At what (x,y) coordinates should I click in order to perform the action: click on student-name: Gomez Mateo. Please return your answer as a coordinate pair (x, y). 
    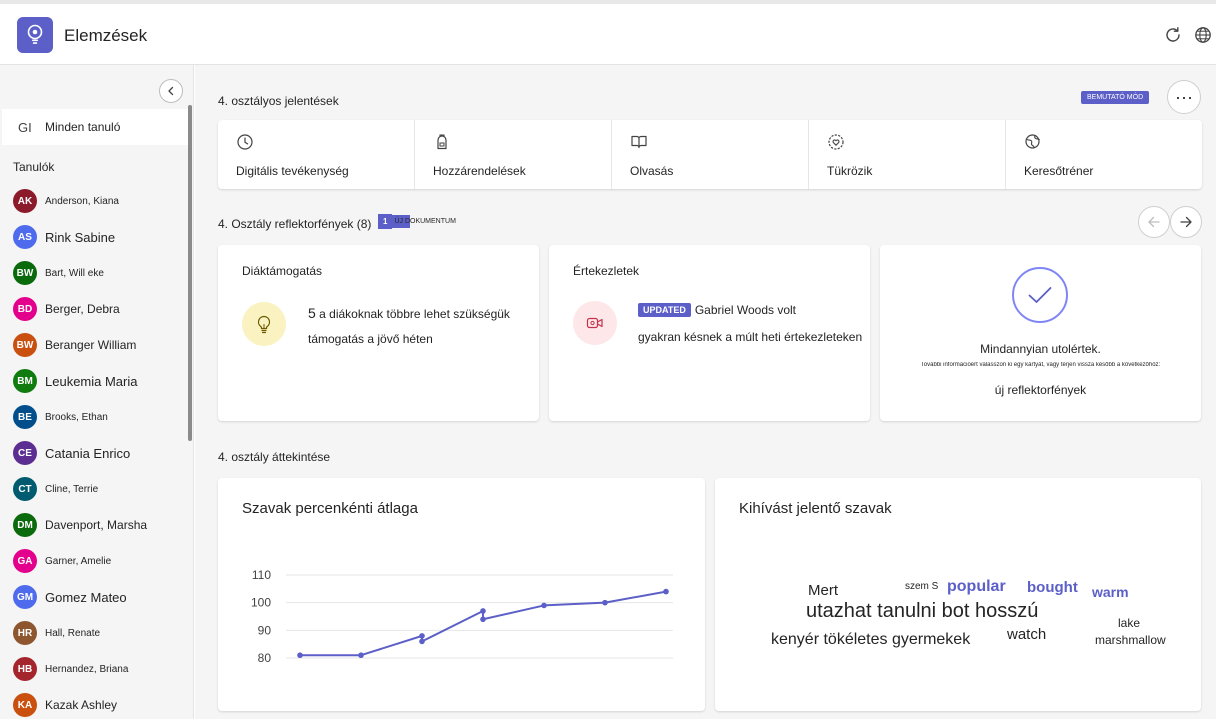
    Looking at the image, I should click on (86, 597).